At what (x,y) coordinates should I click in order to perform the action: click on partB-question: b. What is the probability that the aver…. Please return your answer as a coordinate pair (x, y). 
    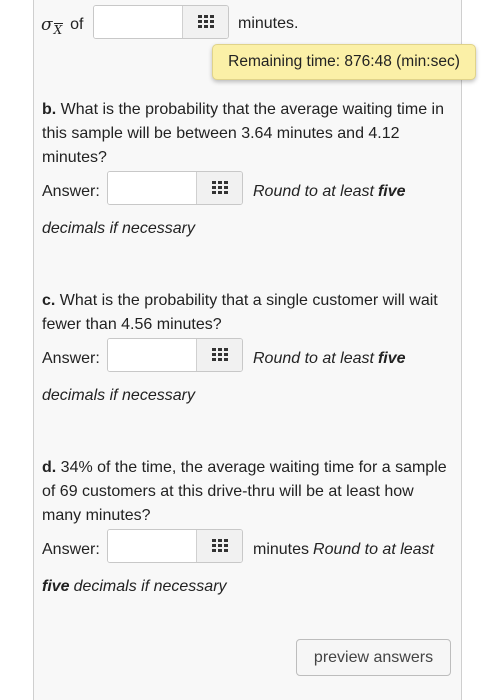
    Looking at the image, I should click on (249, 134).